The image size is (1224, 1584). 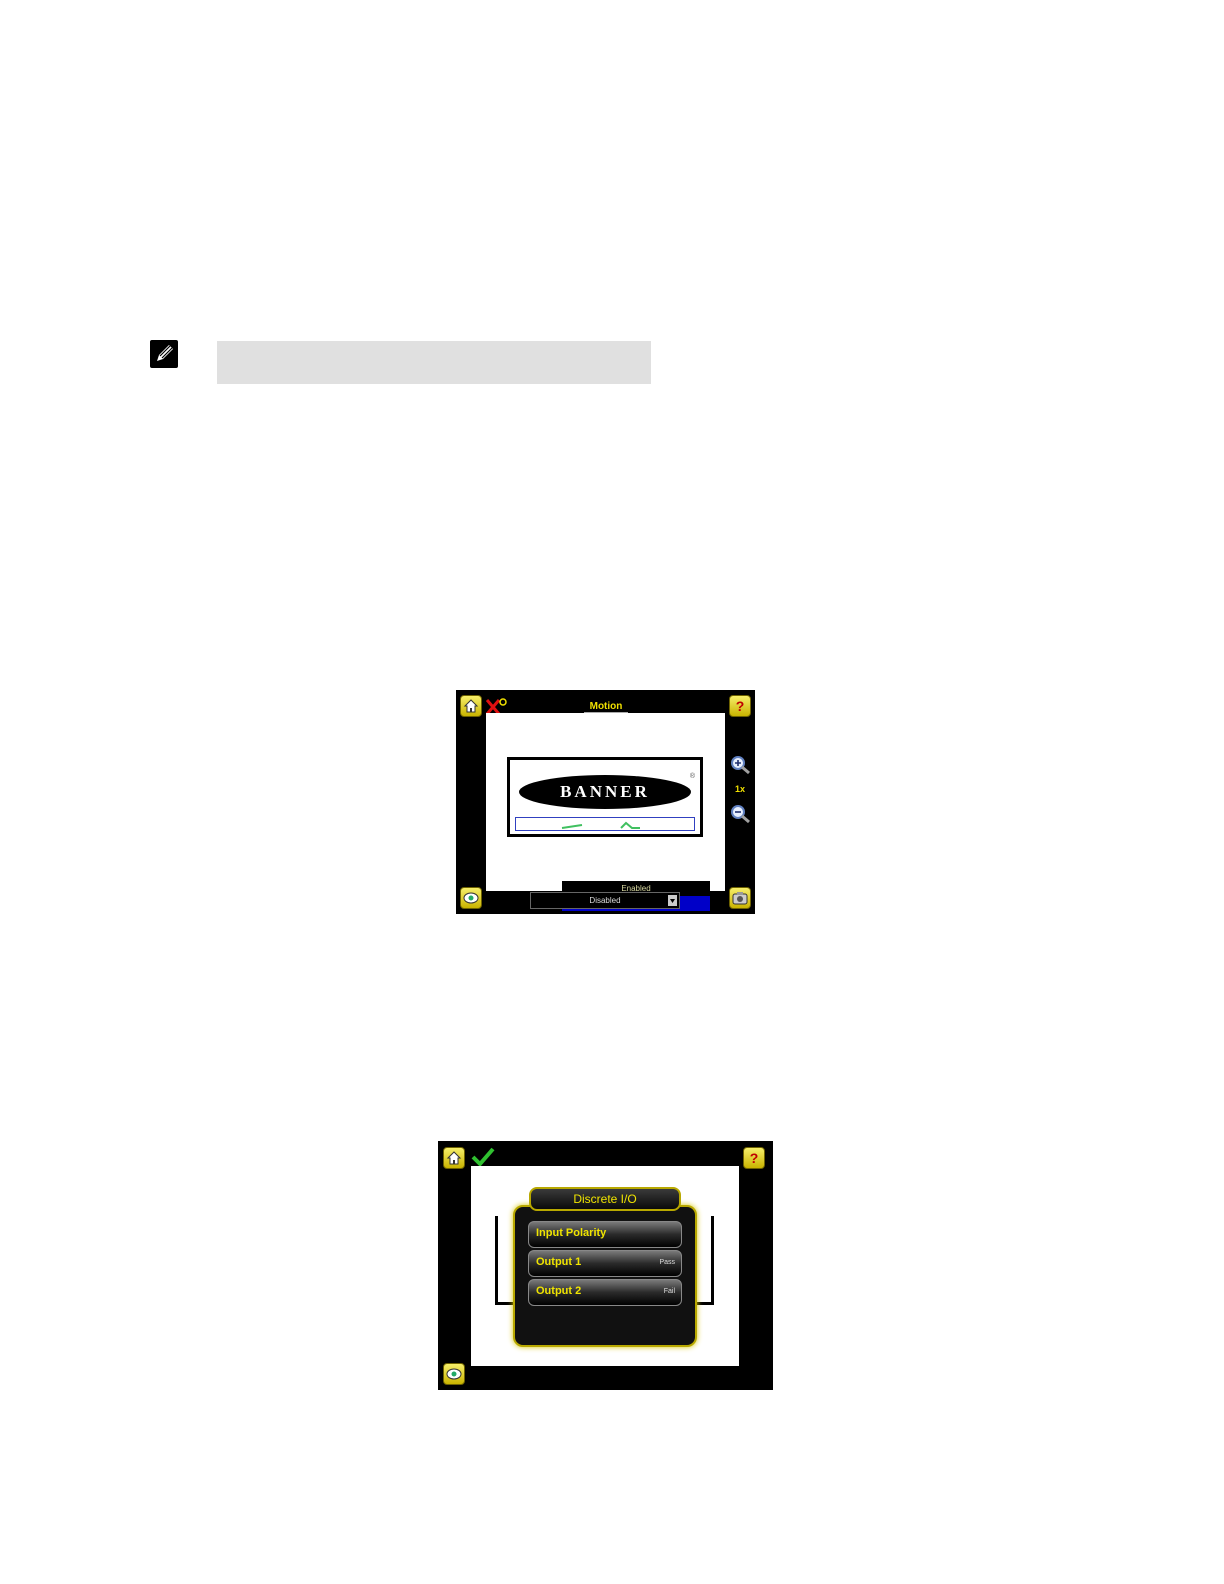 What do you see at coordinates (605, 900) in the screenshot?
I see `motion-dropdown: Disabled` at bounding box center [605, 900].